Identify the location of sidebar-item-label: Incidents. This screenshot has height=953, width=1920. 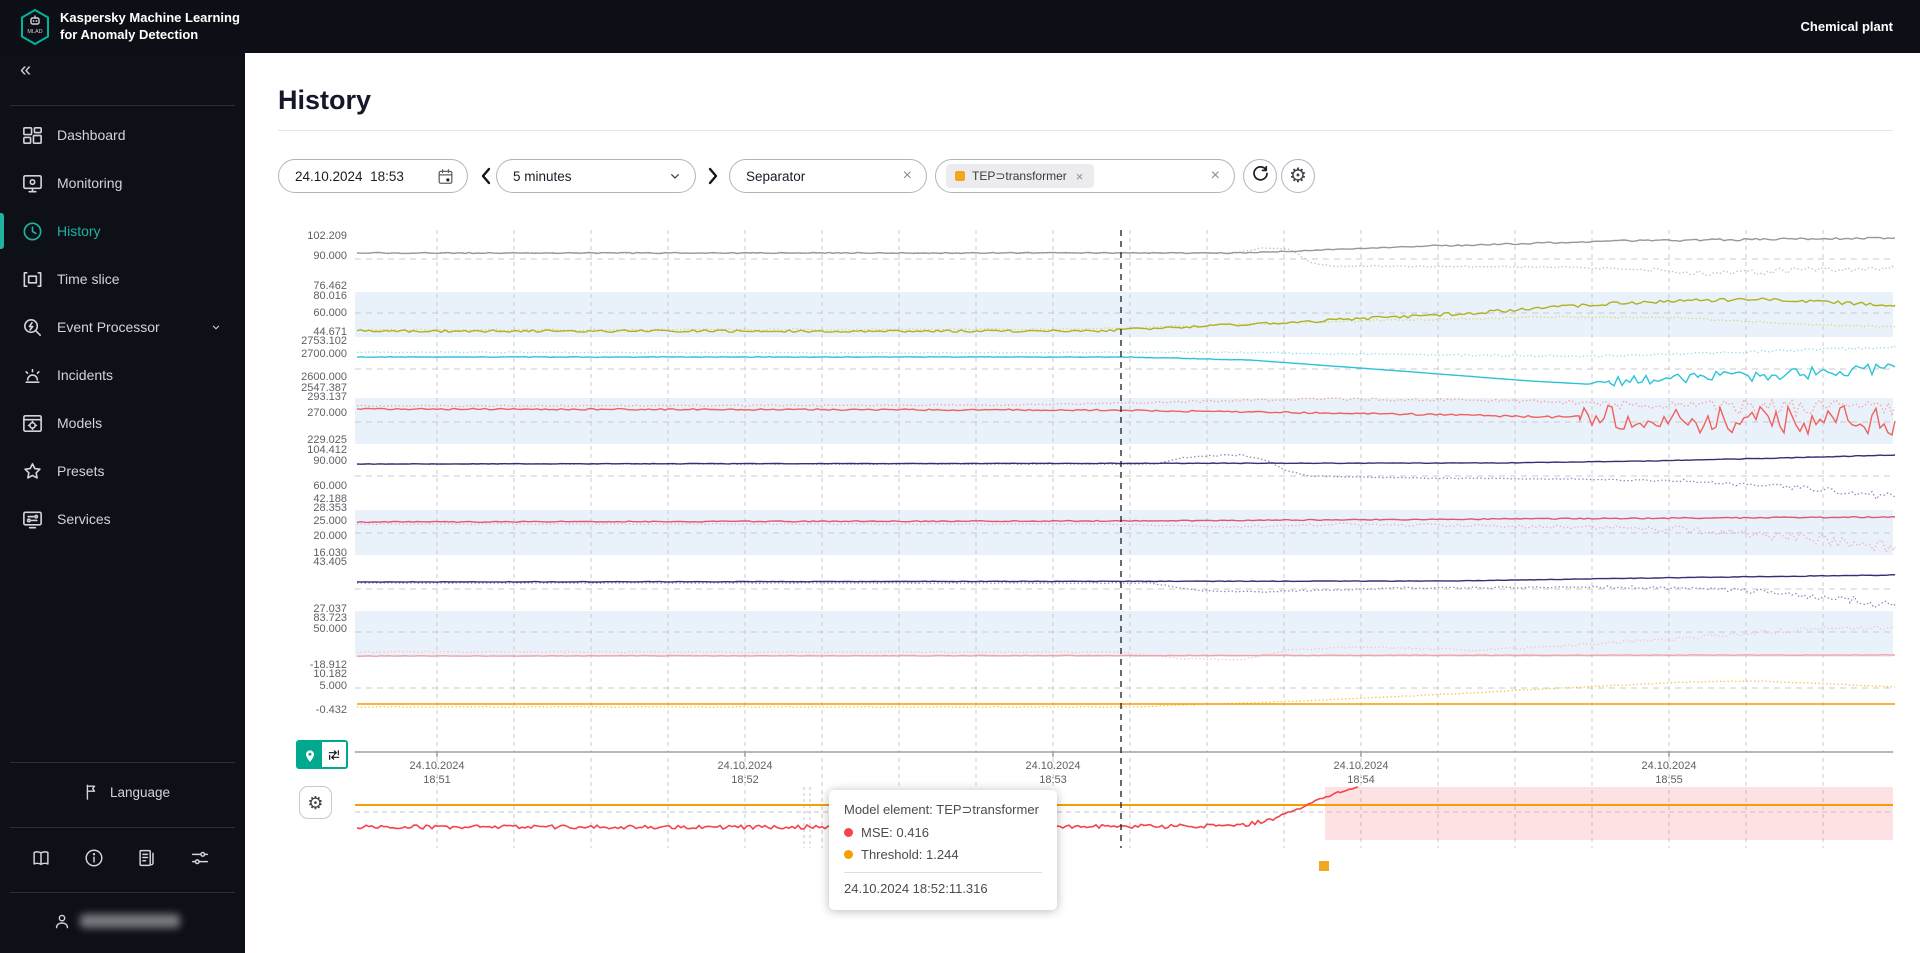
(85, 375).